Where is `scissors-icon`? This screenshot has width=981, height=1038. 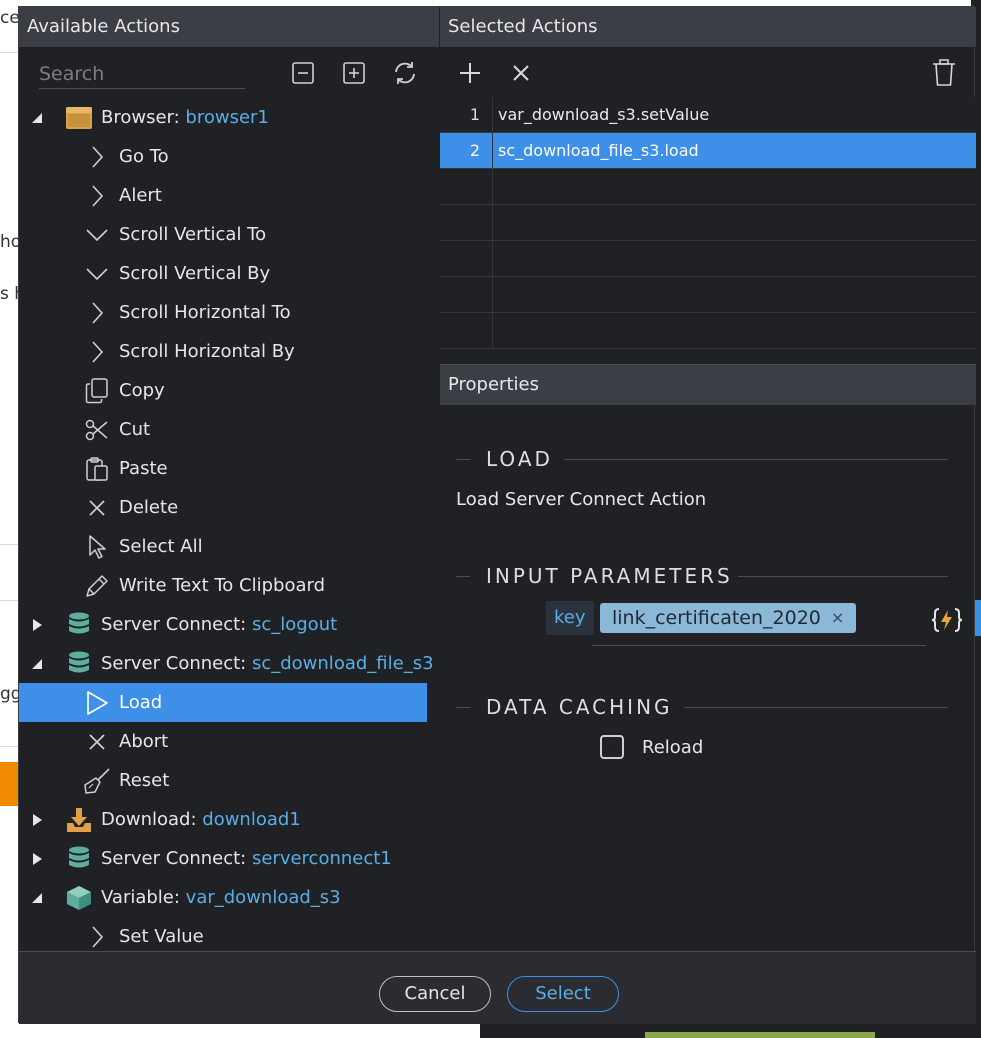 scissors-icon is located at coordinates (97, 430).